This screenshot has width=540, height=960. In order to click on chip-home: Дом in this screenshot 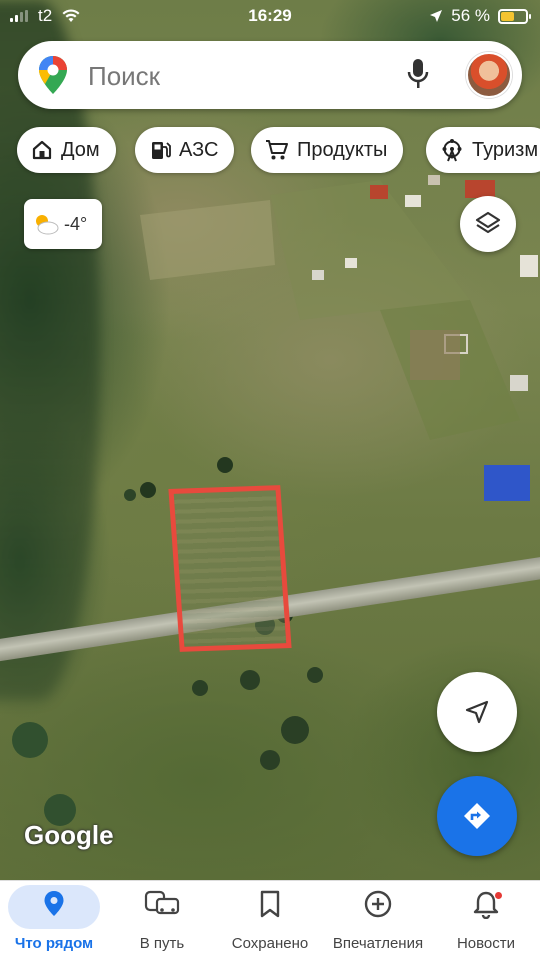, I will do `click(66, 150)`.